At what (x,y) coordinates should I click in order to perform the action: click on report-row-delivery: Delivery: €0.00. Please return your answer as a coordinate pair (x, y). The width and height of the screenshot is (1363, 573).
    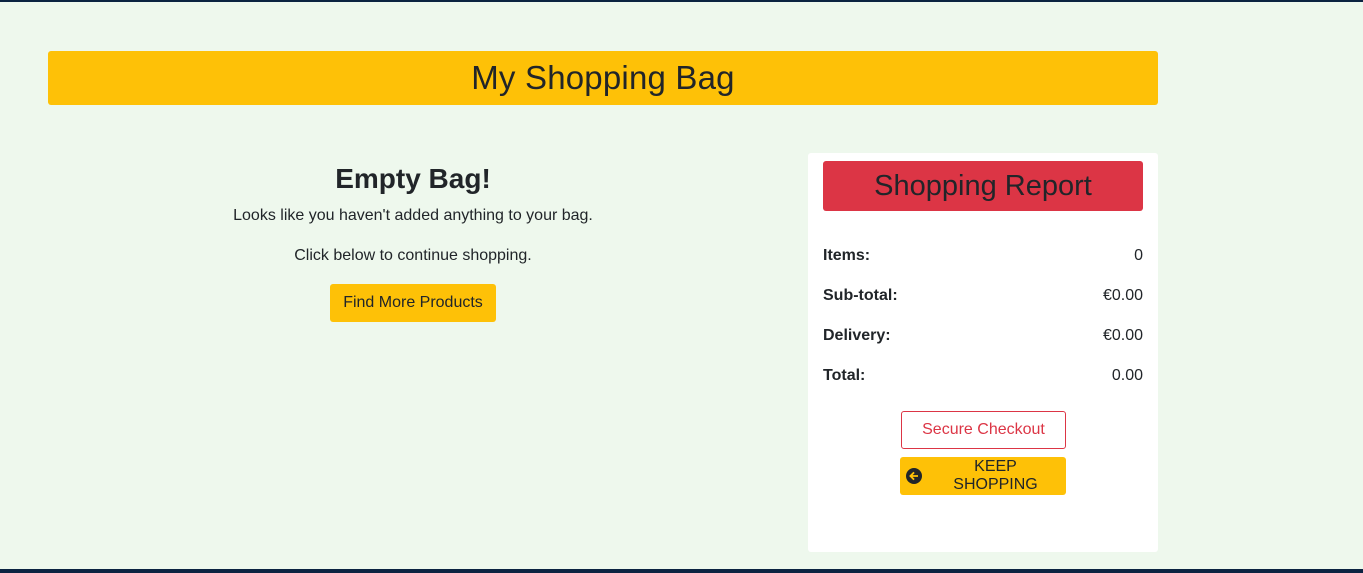
    Looking at the image, I should click on (983, 336).